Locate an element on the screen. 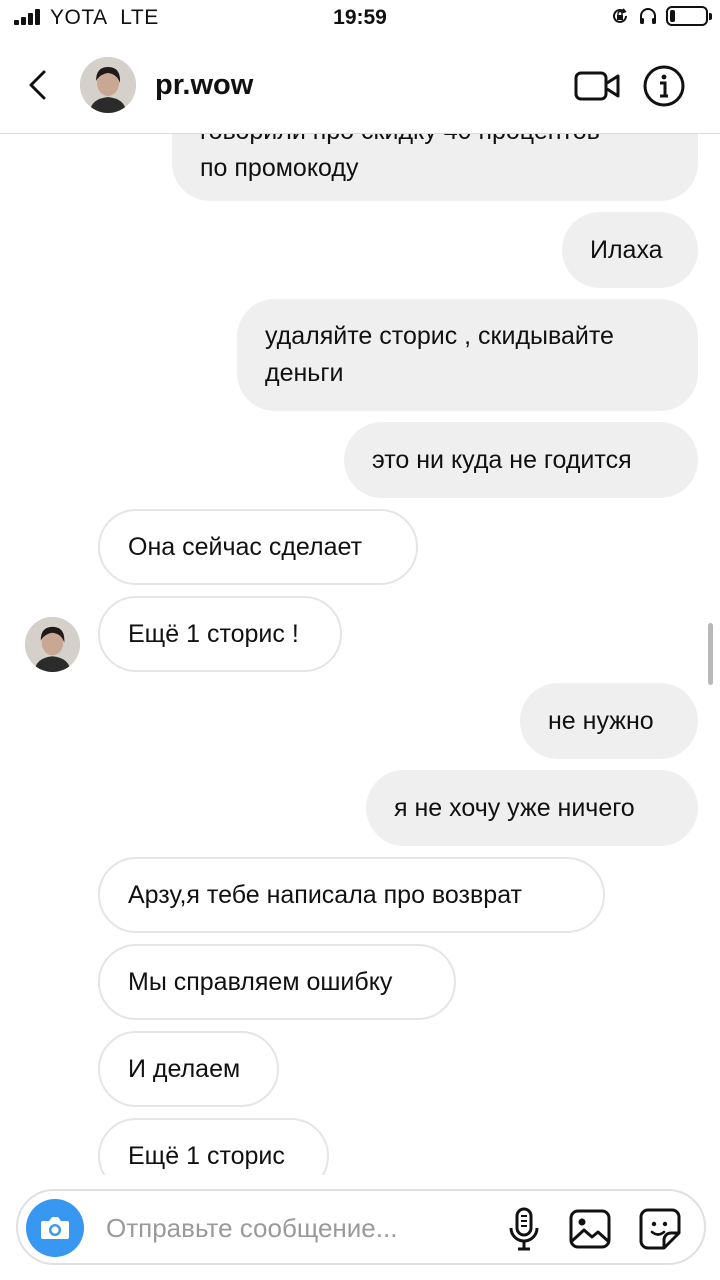 The image size is (720, 1280). message-bubble-outgoing: Илаха is located at coordinates (630, 250).